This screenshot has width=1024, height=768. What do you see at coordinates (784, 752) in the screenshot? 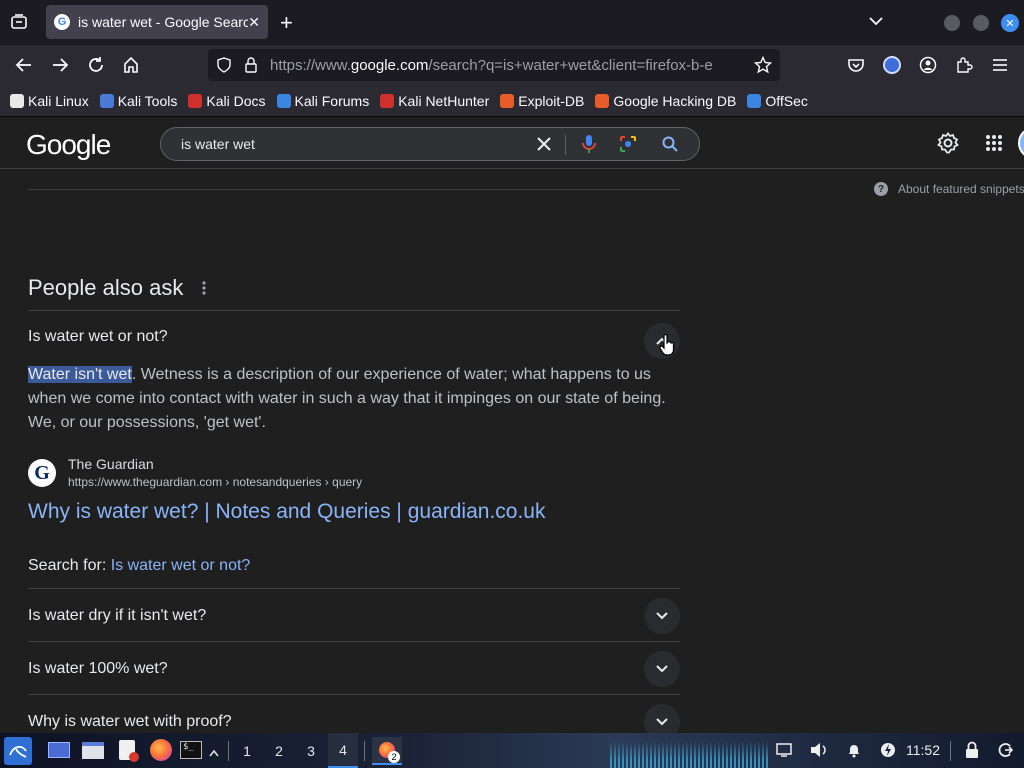
I see `screen-icon` at bounding box center [784, 752].